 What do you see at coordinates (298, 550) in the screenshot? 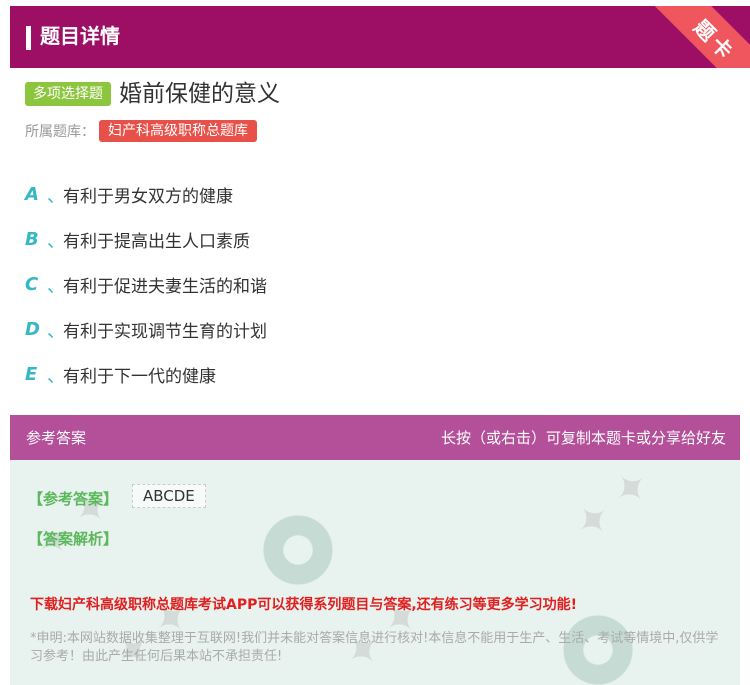
I see `watermark-logo-icon` at bounding box center [298, 550].